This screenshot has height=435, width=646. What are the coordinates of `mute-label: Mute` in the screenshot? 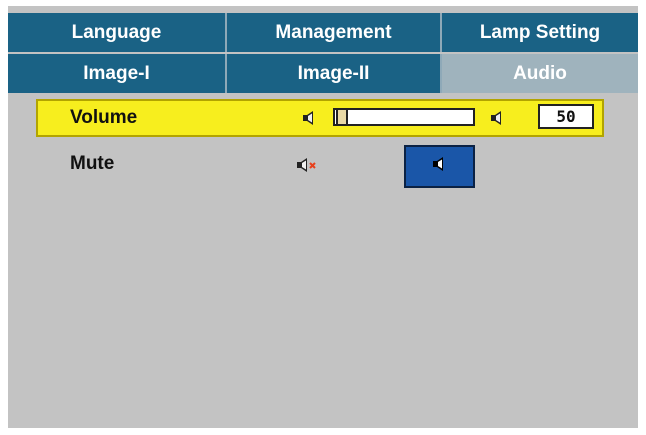 It's located at (92, 163).